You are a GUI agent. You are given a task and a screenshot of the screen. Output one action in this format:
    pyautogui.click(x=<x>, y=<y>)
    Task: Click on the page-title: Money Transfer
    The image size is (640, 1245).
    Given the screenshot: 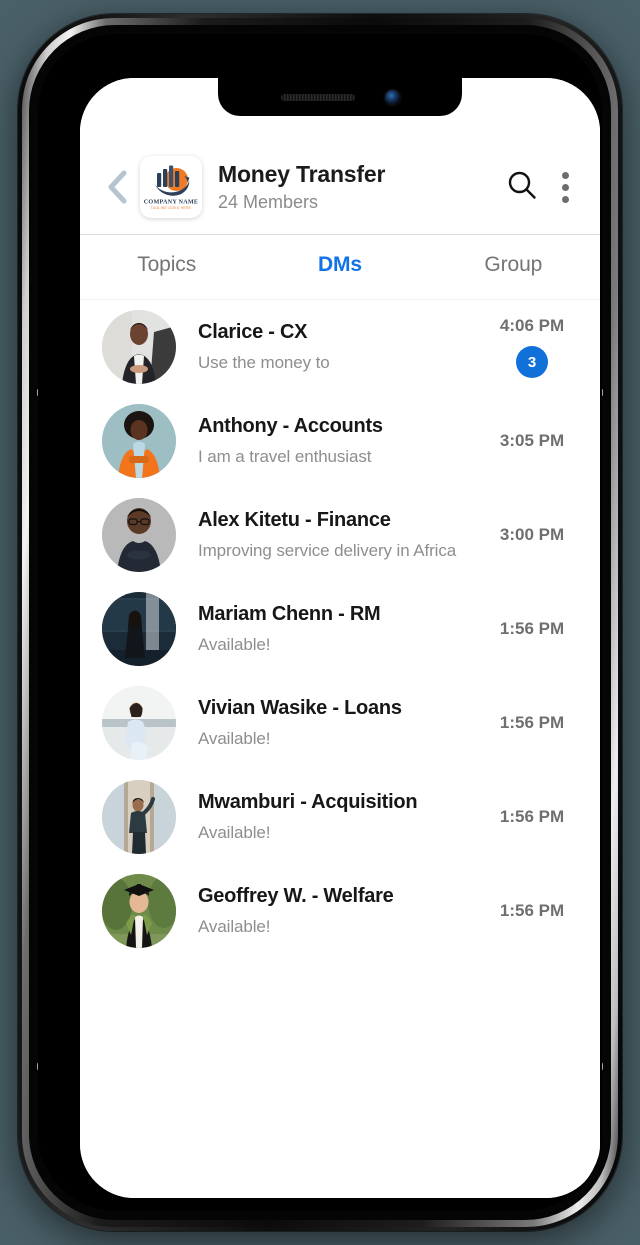 What is the action you would take?
    pyautogui.click(x=302, y=173)
    